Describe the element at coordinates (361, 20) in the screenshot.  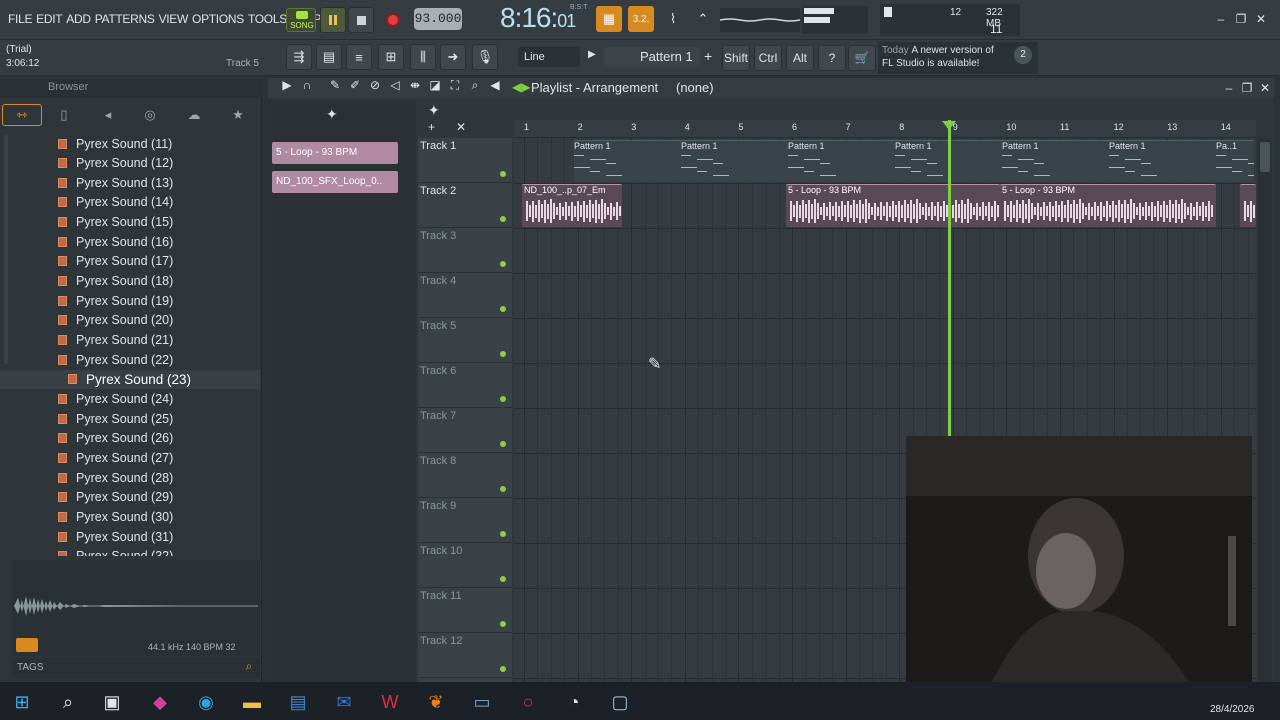
I see `stop-button` at that location.